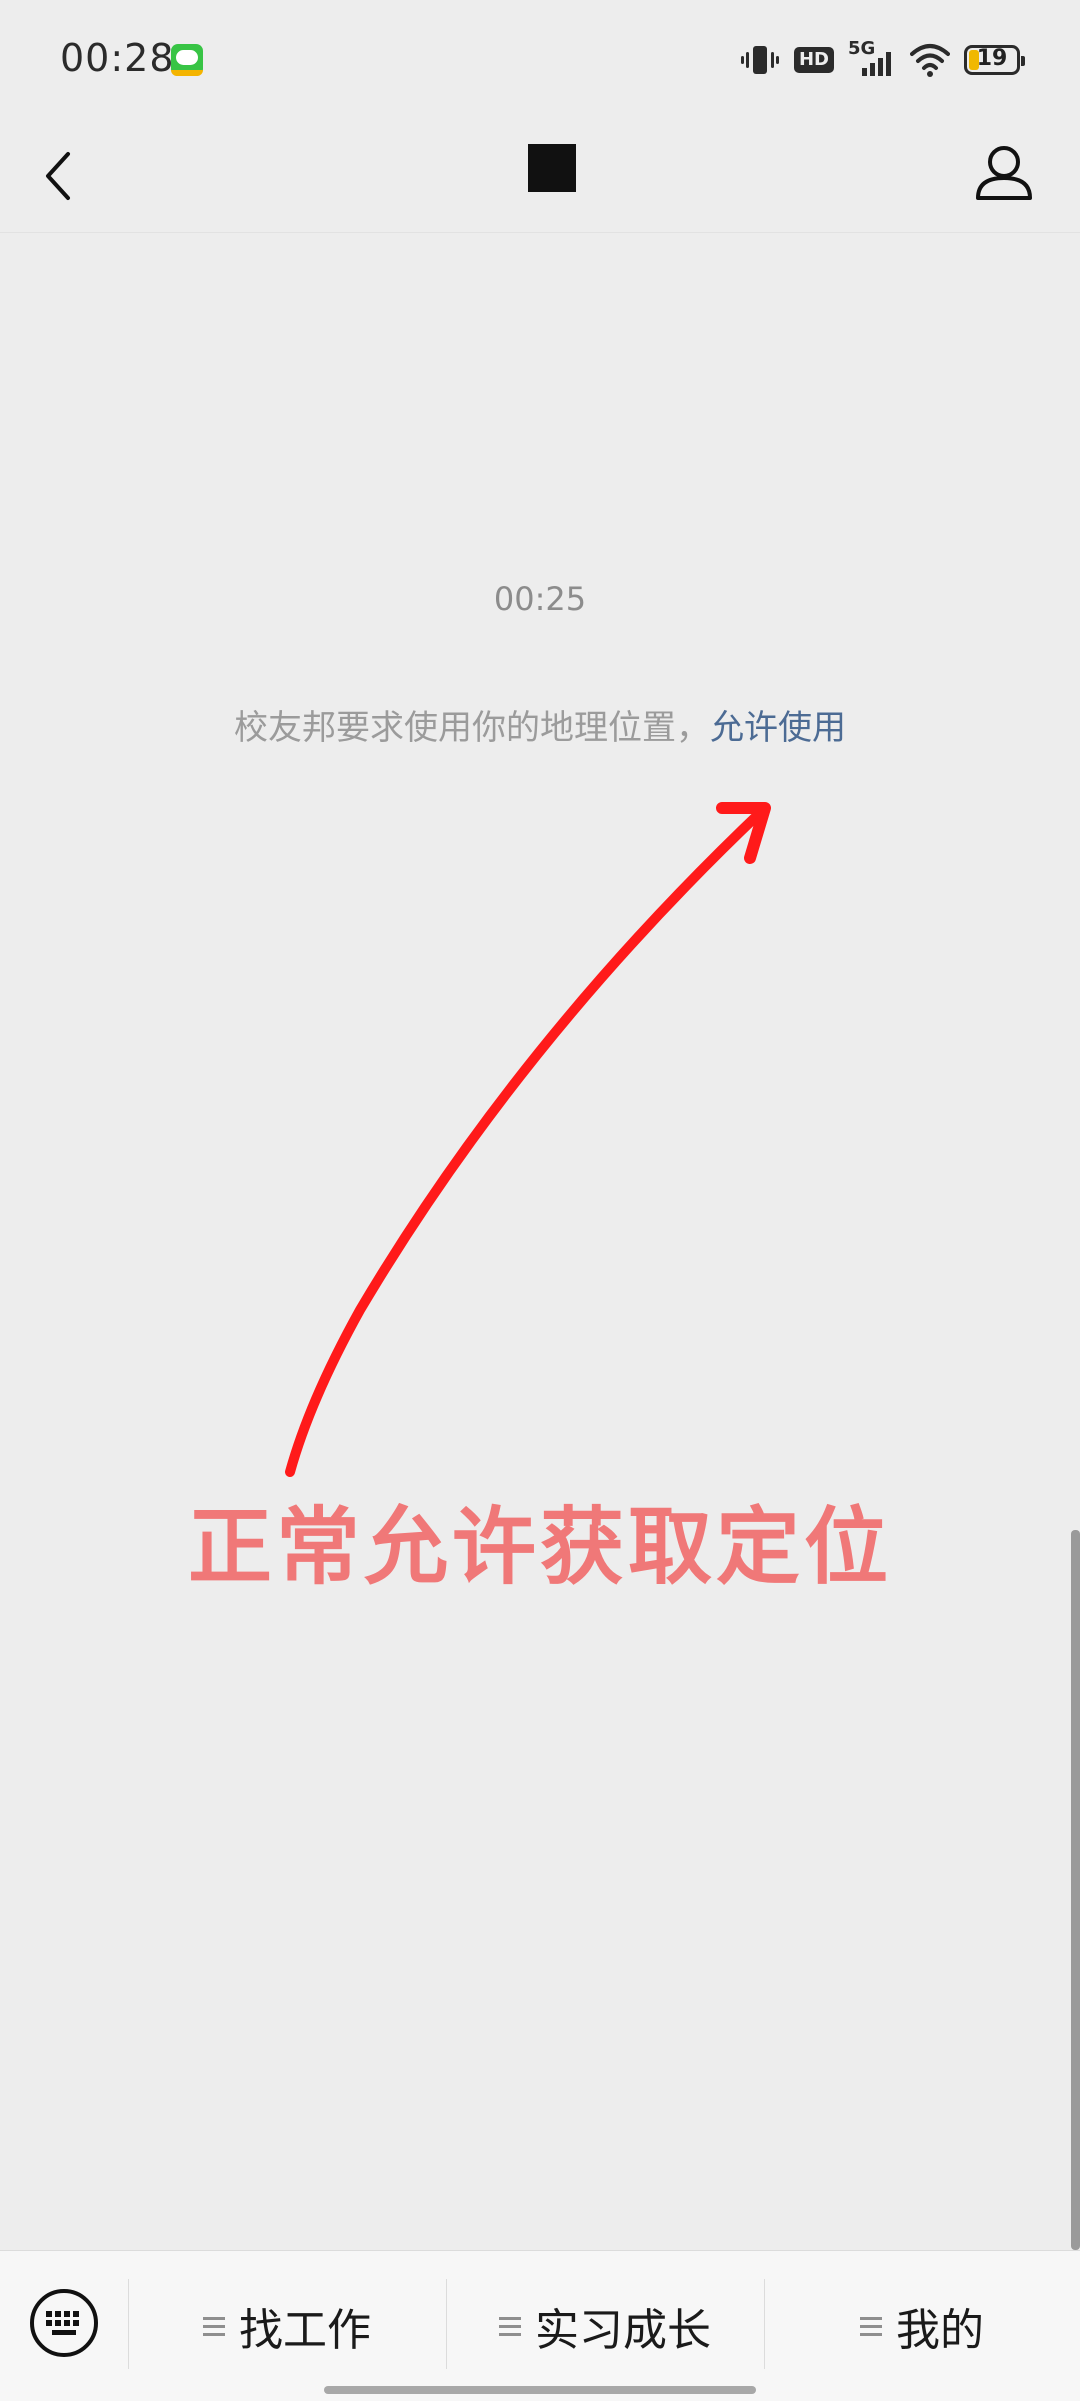 The width and height of the screenshot is (1080, 2401). I want to click on message-timestamp: 00:25, so click(540, 599).